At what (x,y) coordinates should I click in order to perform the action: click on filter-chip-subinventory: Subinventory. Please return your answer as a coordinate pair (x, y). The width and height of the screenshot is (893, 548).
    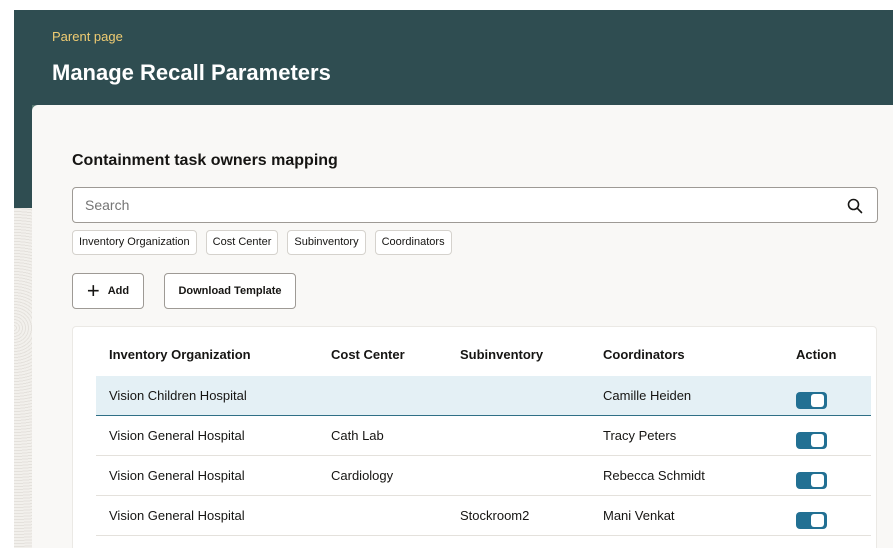
    Looking at the image, I should click on (326, 242).